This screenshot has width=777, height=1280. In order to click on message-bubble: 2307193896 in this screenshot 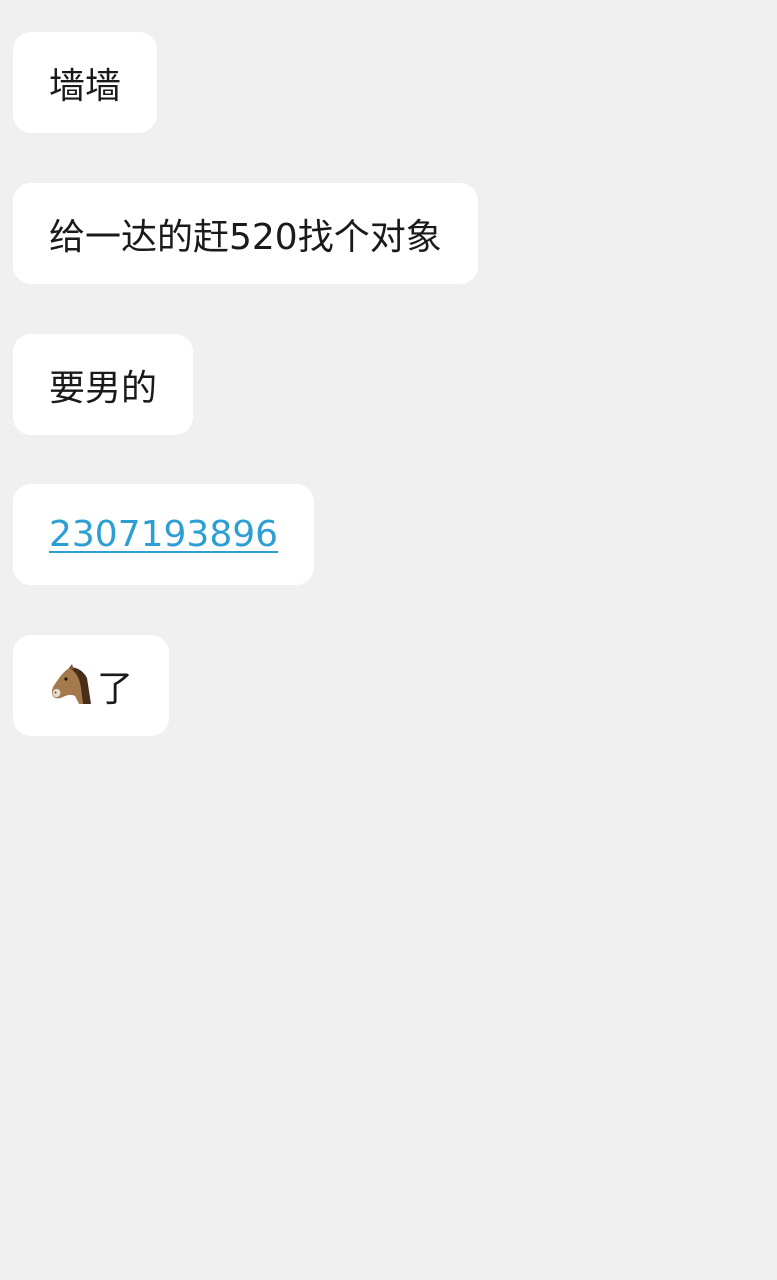, I will do `click(164, 534)`.